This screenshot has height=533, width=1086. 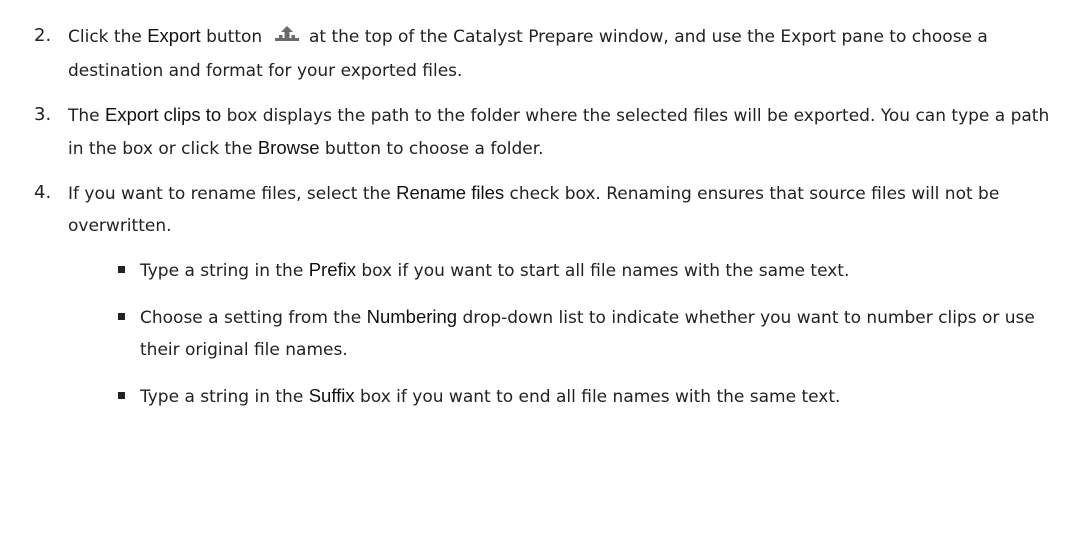 What do you see at coordinates (174, 35) in the screenshot?
I see `ui-term-export: Export` at bounding box center [174, 35].